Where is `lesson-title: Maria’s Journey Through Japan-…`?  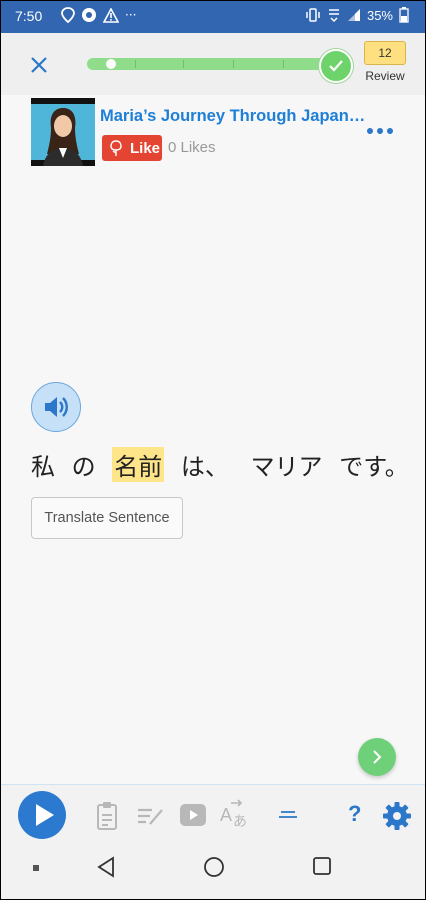 lesson-title: Maria’s Journey Through Japan-… is located at coordinates (235, 116).